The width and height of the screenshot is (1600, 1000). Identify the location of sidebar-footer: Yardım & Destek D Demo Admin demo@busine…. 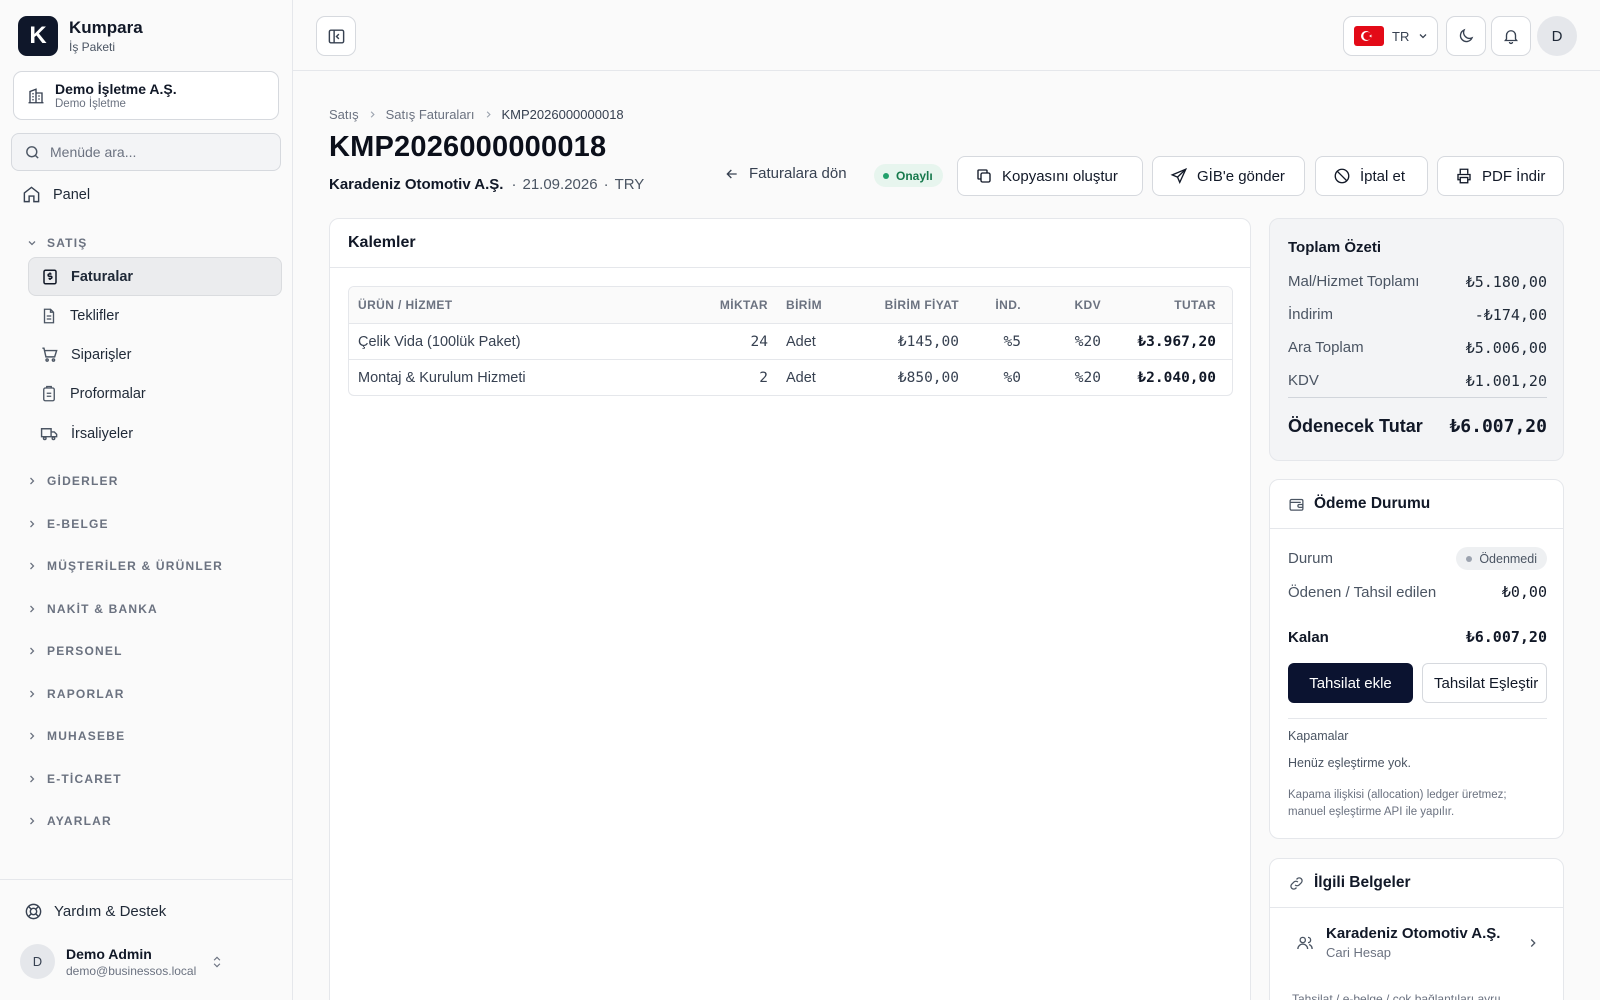
(146, 939).